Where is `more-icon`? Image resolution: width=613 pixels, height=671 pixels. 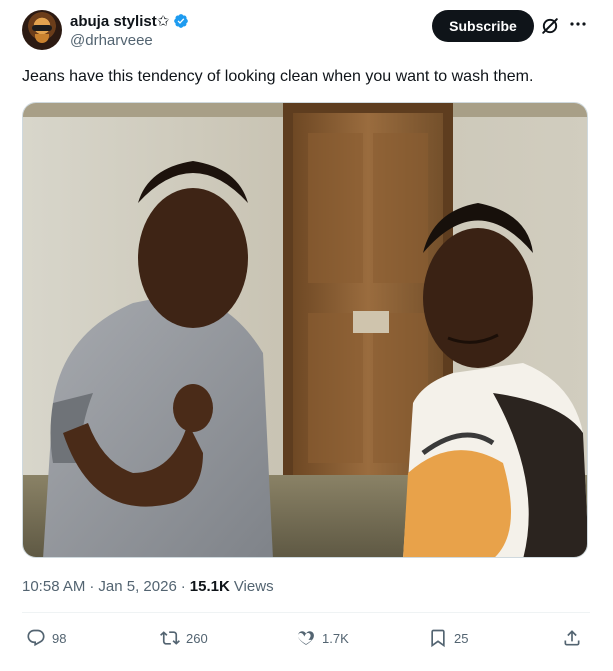 more-icon is located at coordinates (578, 24).